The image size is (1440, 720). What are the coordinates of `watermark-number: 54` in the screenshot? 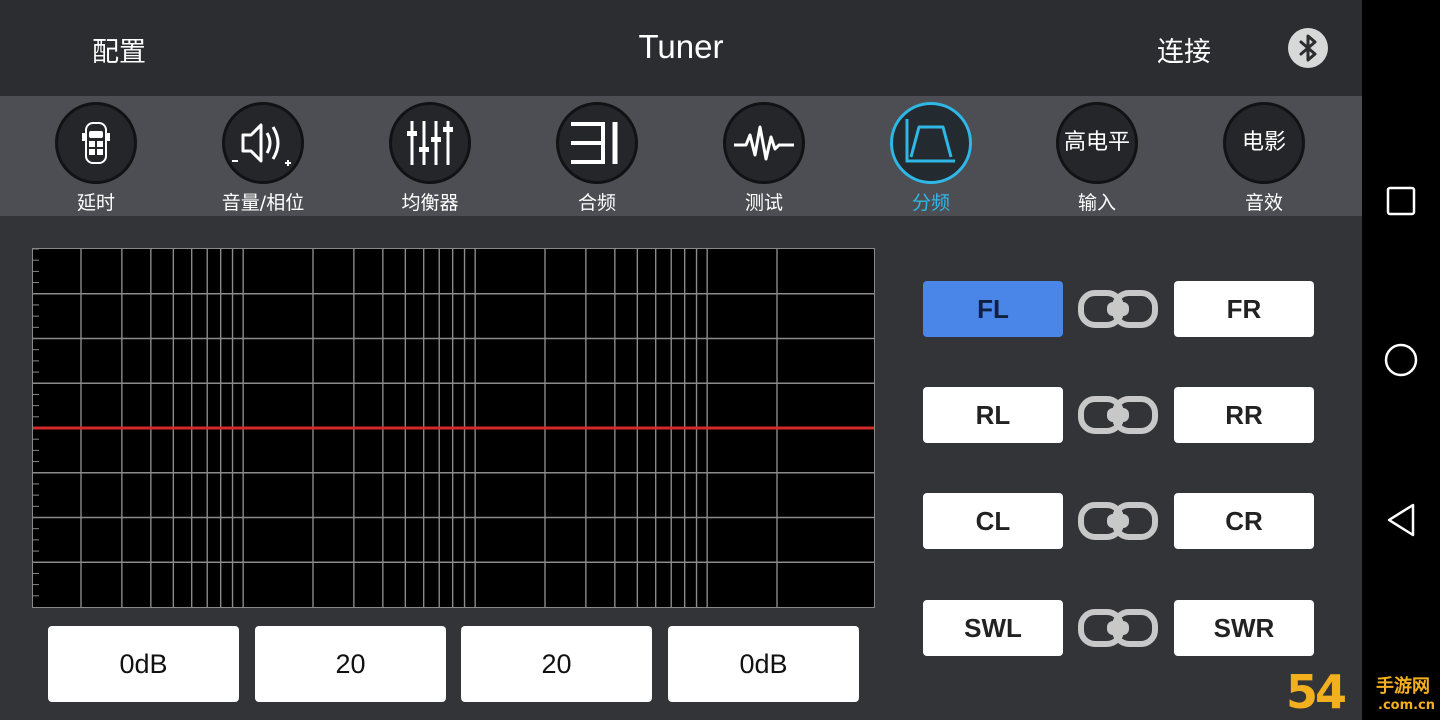 It's located at (1316, 692).